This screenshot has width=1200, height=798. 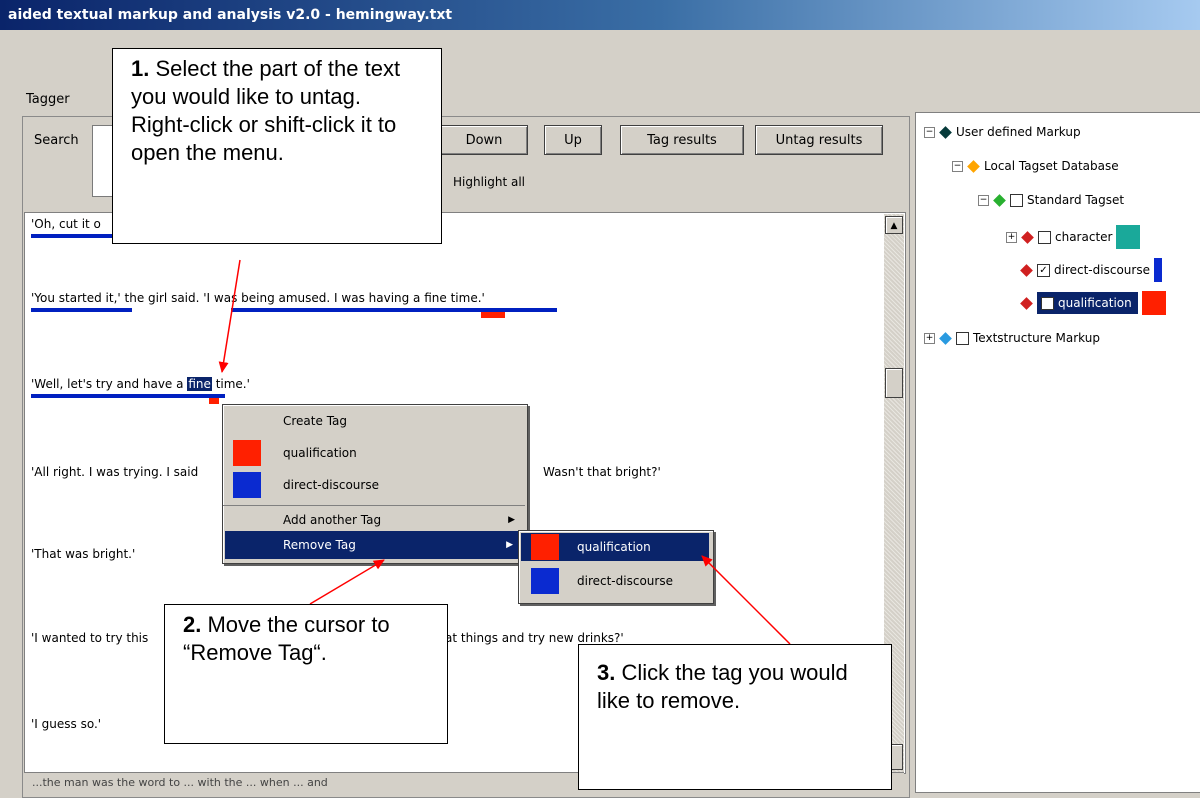 What do you see at coordinates (1043, 270) in the screenshot?
I see `direct-discourse-checkbox: ✓` at bounding box center [1043, 270].